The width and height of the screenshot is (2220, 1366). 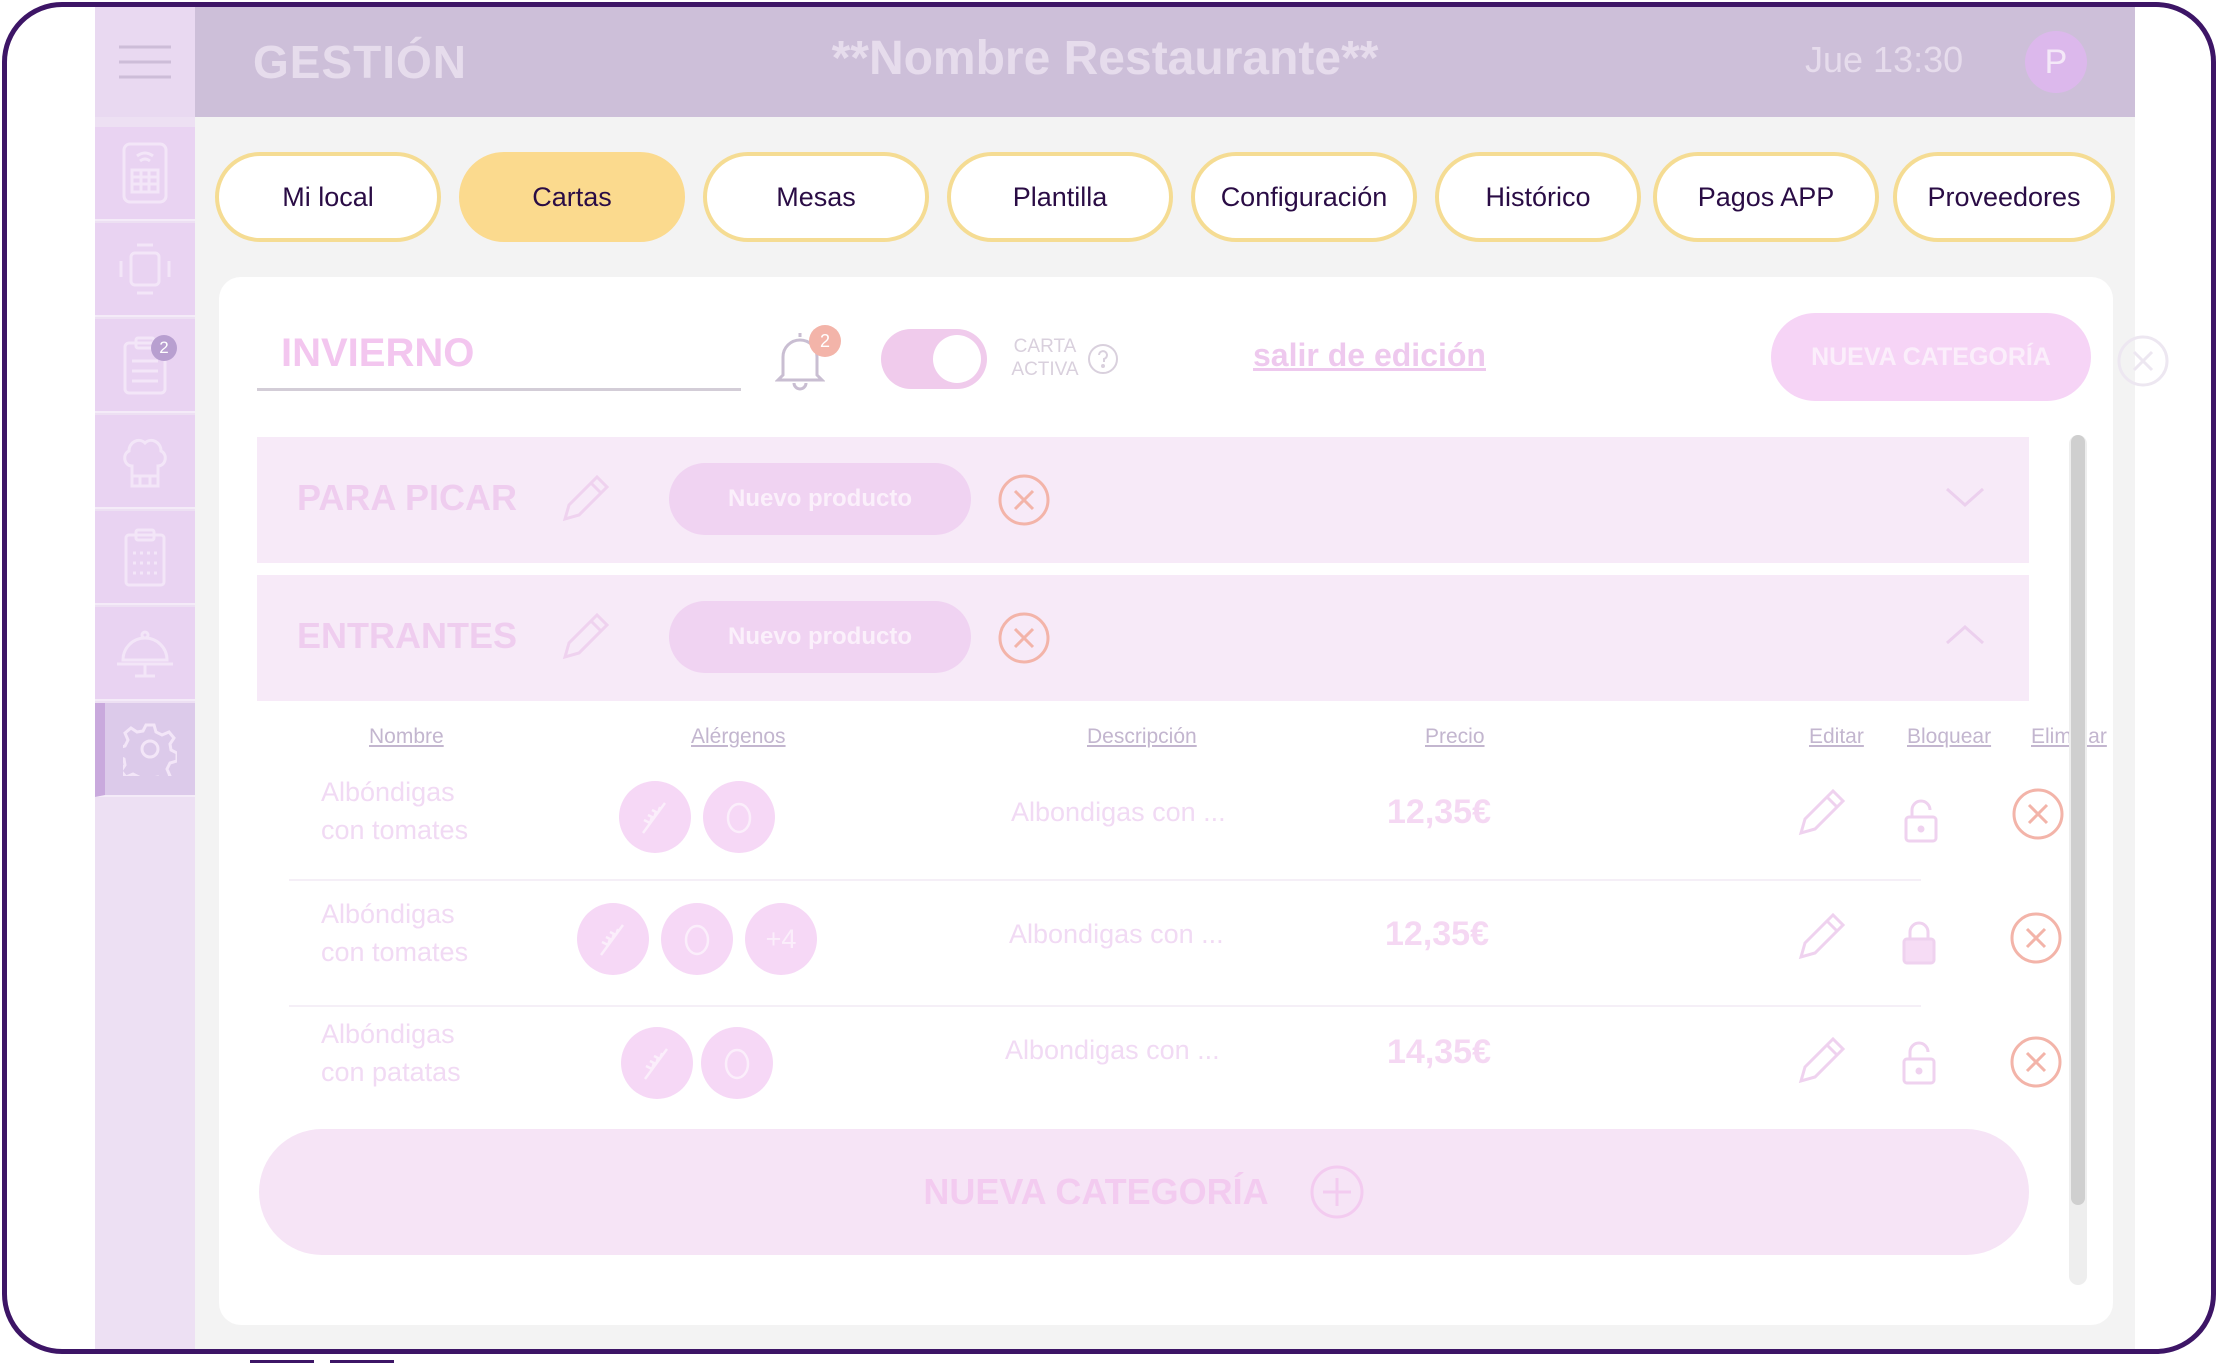 What do you see at coordinates (1455, 737) in the screenshot?
I see `column-header-price: Precio` at bounding box center [1455, 737].